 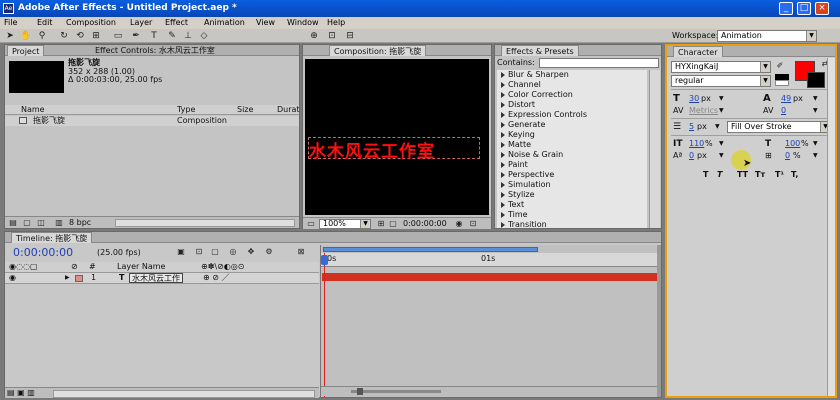 I want to click on font-family-select: HYXingKaiJ ▼, so click(x=721, y=67).